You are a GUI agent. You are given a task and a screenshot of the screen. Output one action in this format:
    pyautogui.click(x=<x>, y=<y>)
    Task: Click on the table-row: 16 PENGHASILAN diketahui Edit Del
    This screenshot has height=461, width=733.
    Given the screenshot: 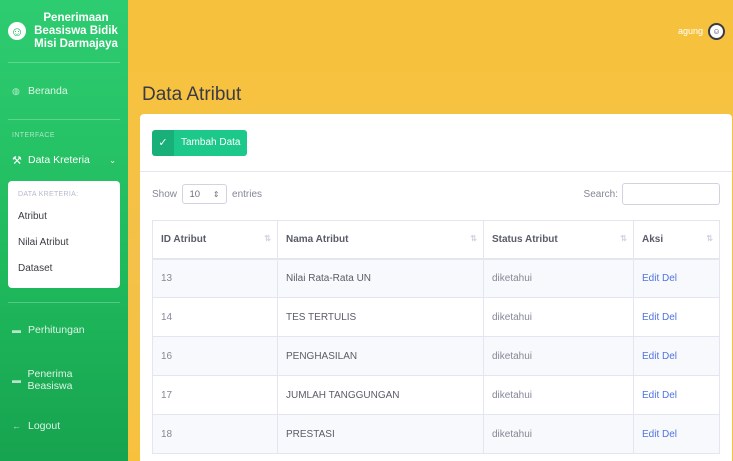 What is the action you would take?
    pyautogui.click(x=436, y=356)
    